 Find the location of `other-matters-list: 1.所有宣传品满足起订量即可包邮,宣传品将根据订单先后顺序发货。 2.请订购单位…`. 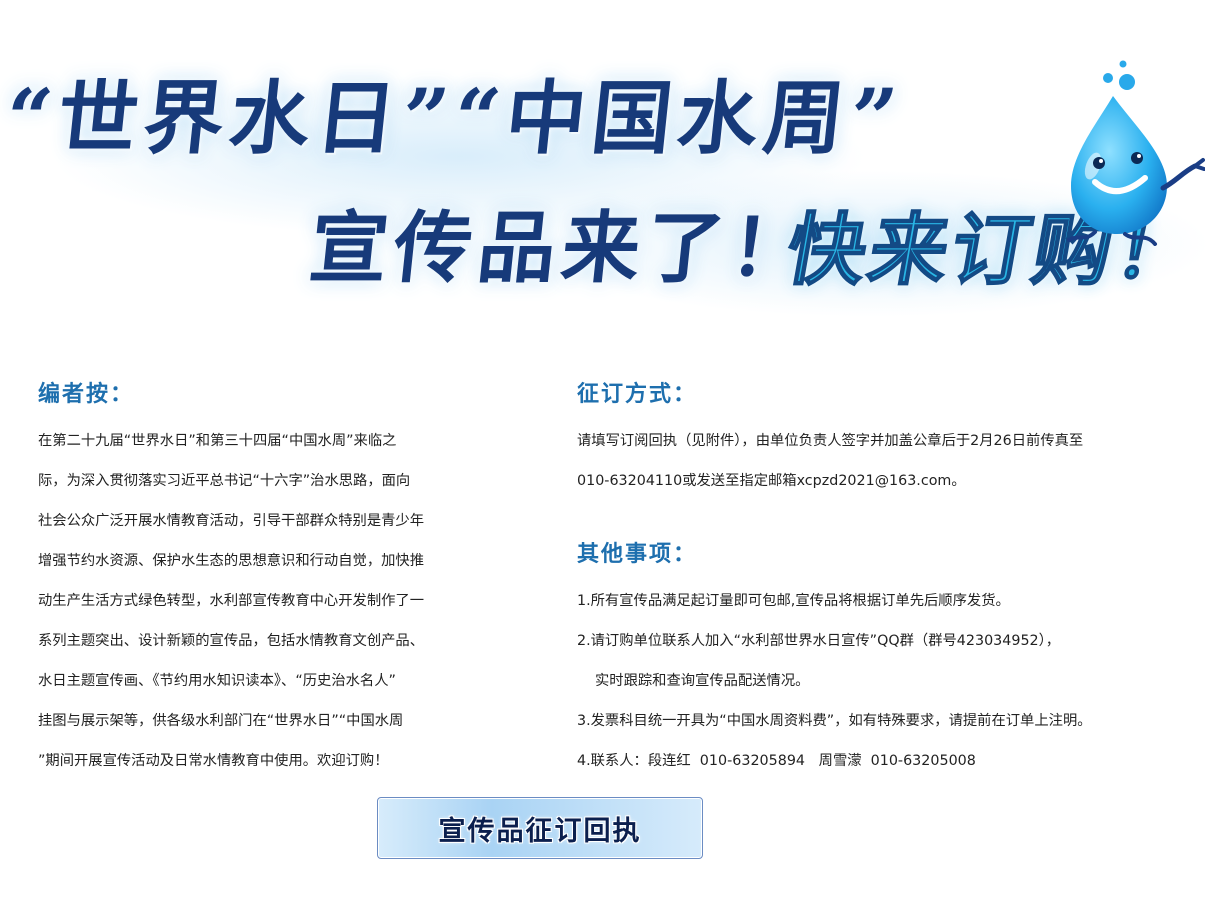

other-matters-list: 1.所有宣传品满足起订量即可包邮,宣传品将根据订单先后顺序发货。 2.请订购单位… is located at coordinates (892, 681).